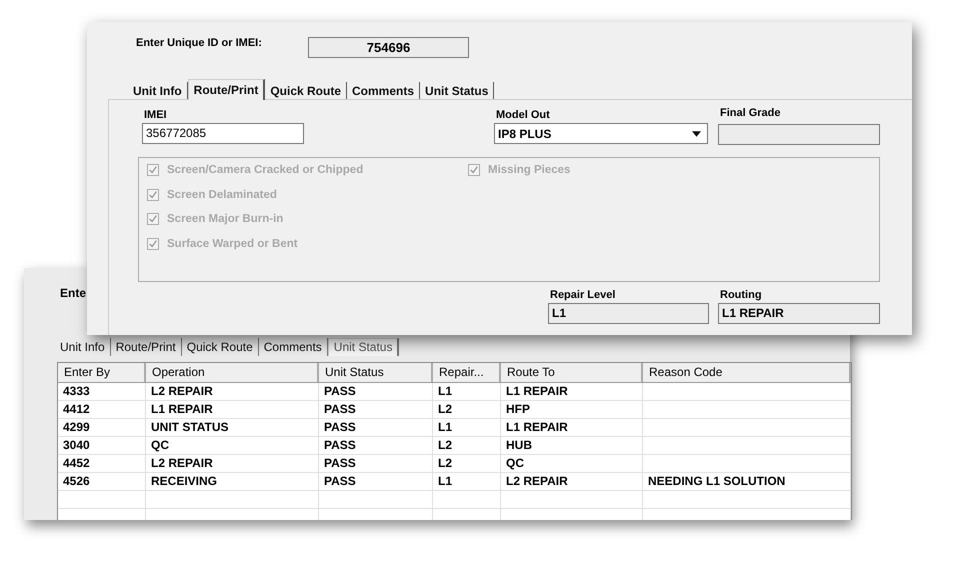 The width and height of the screenshot is (960, 569). Describe the element at coordinates (102, 445) in the screenshot. I see `table-cell: 3040` at that location.